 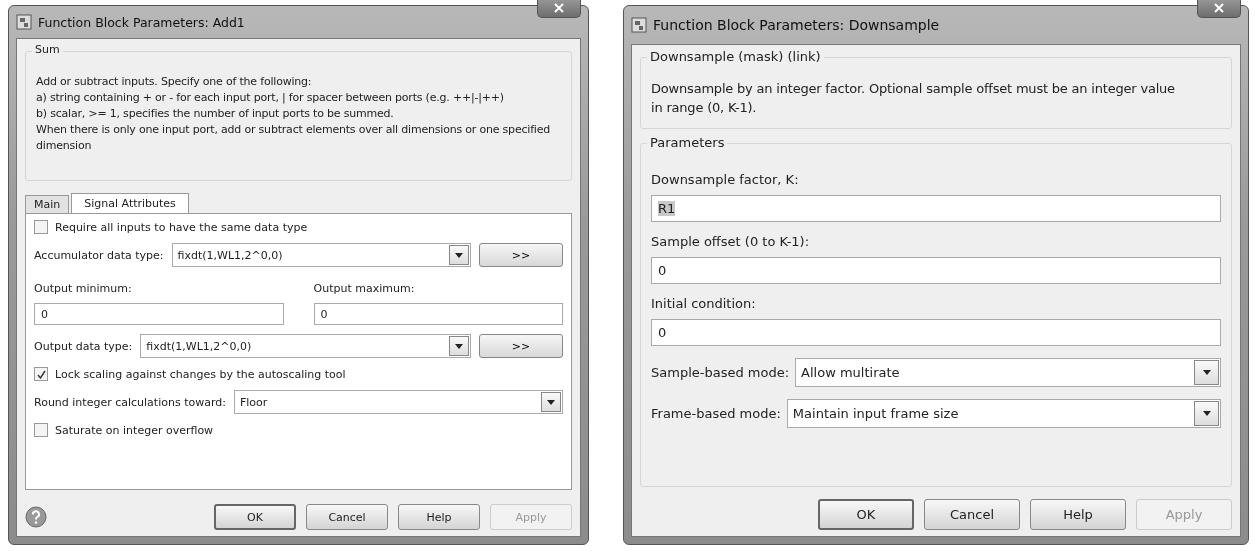 I want to click on dropdown: Allow multirate, so click(x=1008, y=372).